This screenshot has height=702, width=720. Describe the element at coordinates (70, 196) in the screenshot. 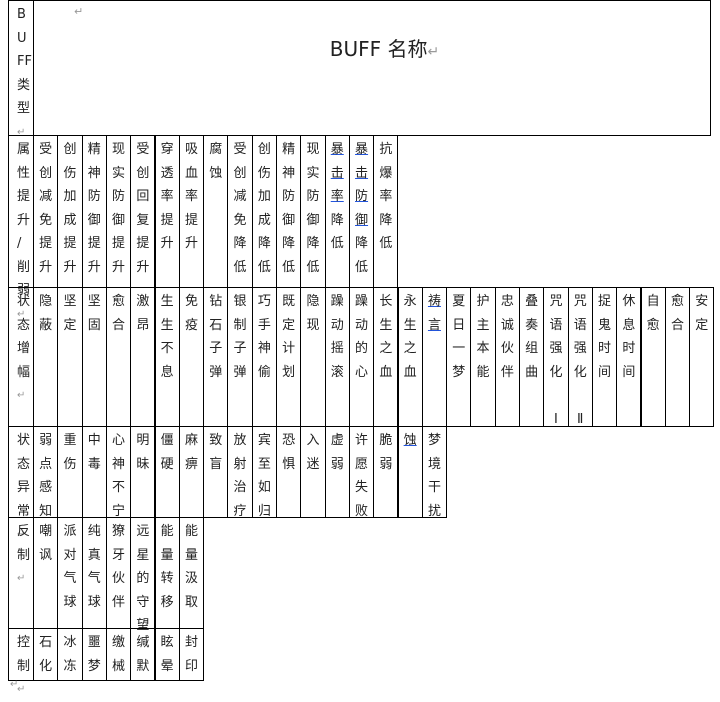

I see `buff-name-char: 加` at that location.